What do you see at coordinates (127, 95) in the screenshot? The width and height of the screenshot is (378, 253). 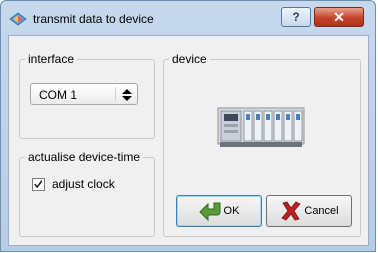 I see `spin-arrows-icon` at bounding box center [127, 95].